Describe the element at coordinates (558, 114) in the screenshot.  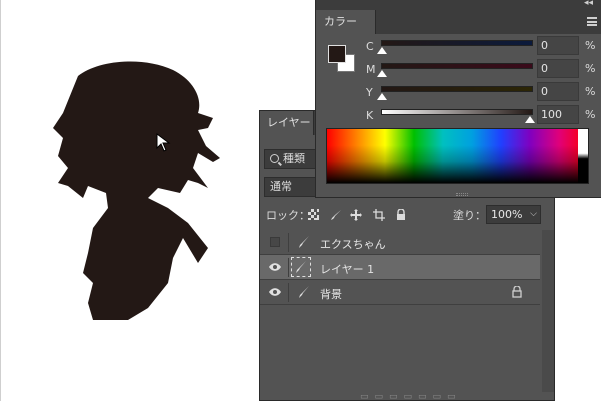
I see `black-value-field: 100` at that location.